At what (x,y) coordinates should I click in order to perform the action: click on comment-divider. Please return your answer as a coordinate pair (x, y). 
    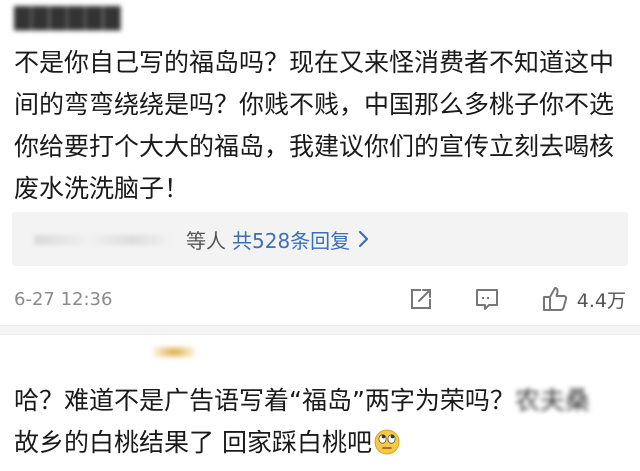
    Looking at the image, I should click on (320, 330).